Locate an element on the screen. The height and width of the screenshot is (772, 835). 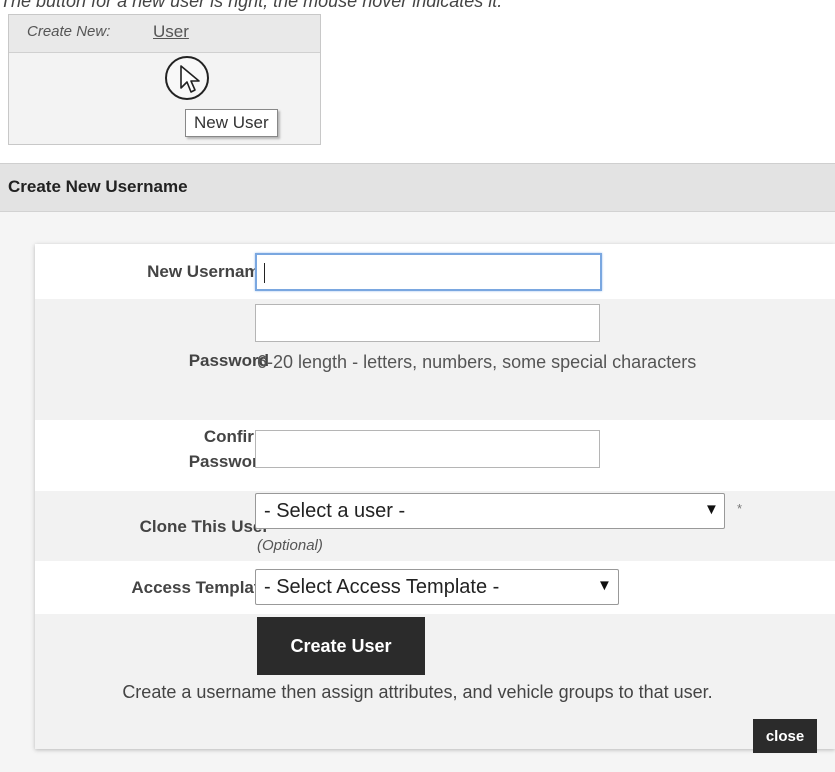
create-new-bar: Create New: User is located at coordinates (164, 34).